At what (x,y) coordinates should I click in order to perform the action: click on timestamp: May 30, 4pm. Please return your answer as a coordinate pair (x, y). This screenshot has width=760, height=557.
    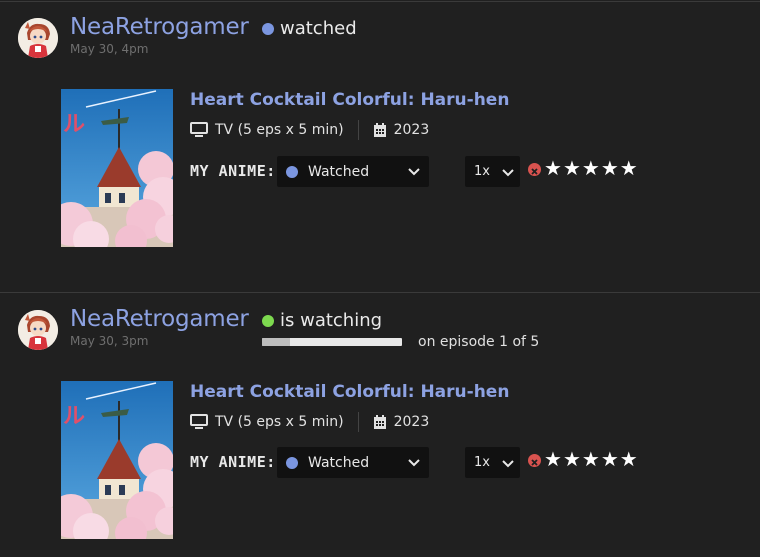
    Looking at the image, I should click on (109, 49).